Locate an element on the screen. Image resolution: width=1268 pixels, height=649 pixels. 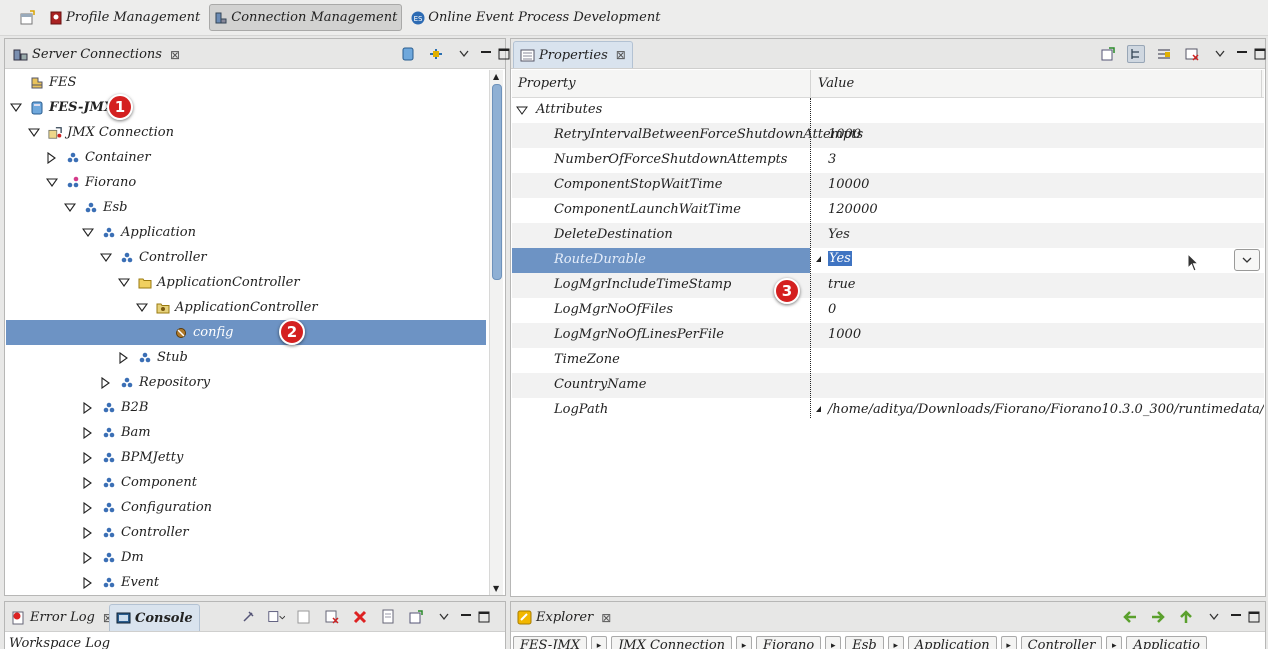
perspective-online-event-process: ES Online Event Process Development is located at coordinates (535, 17).